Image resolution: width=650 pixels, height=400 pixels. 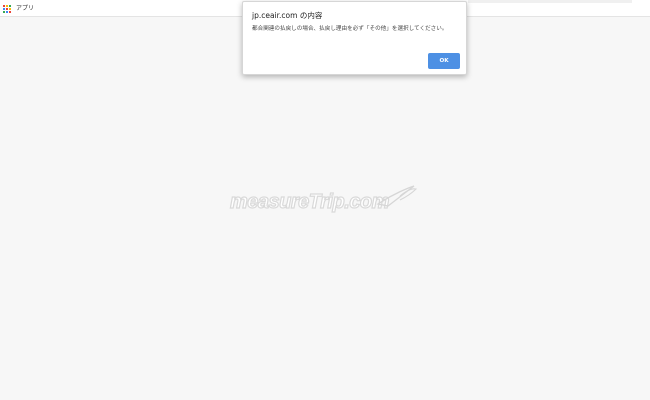 What do you see at coordinates (444, 61) in the screenshot?
I see `ok-button: OK` at bounding box center [444, 61].